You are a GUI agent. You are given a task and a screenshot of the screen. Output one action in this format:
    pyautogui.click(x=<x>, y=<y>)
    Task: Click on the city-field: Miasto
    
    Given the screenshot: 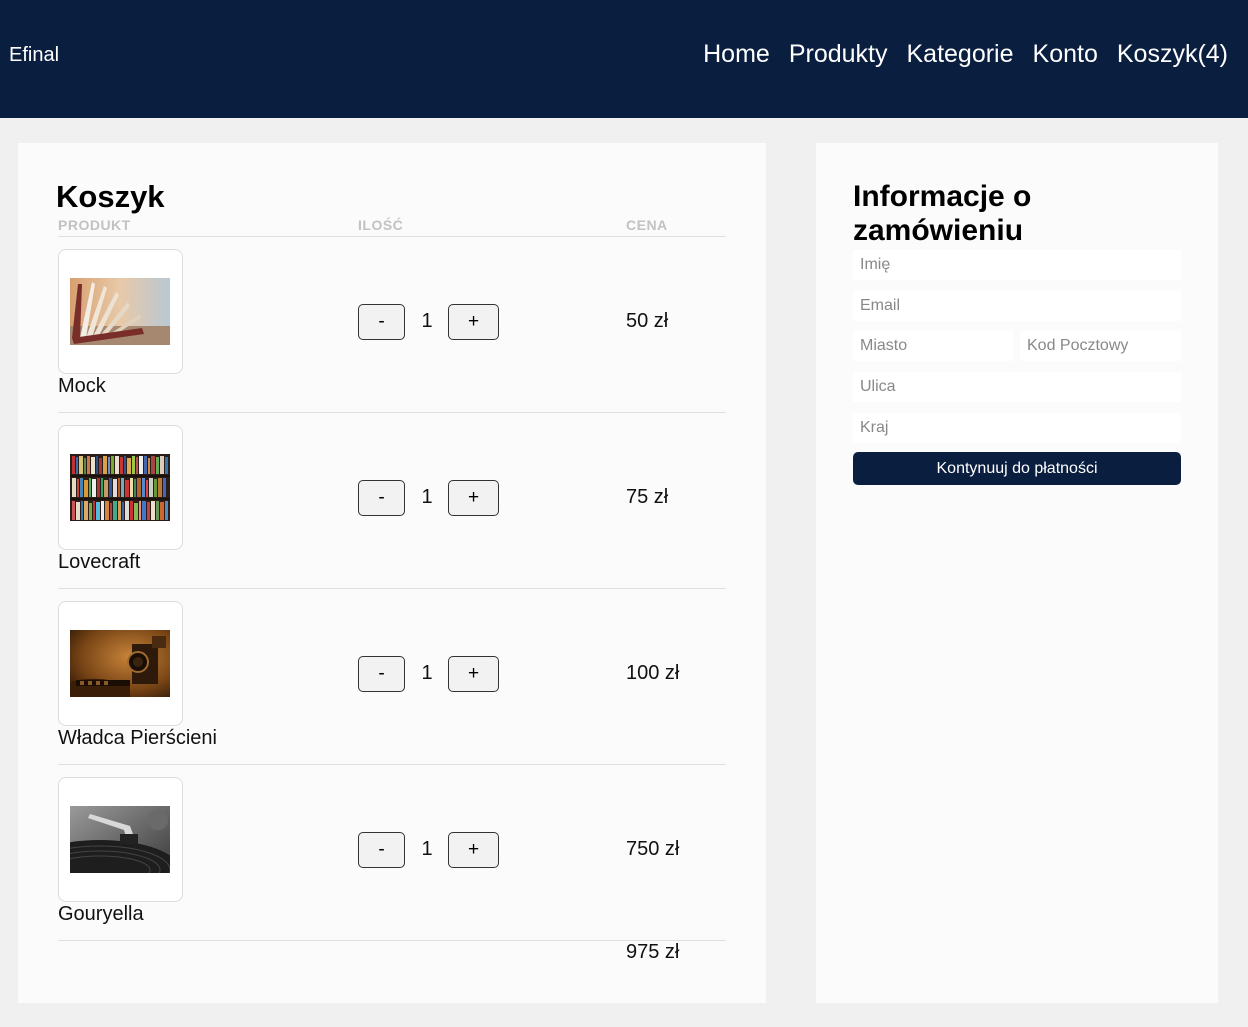 What is the action you would take?
    pyautogui.click(x=933, y=346)
    